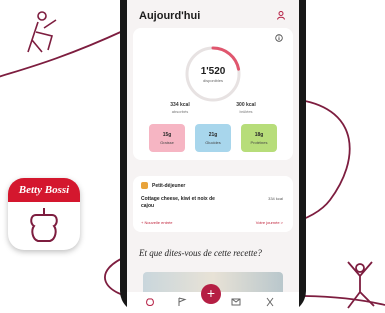 This screenshot has width=385, height=313. Describe the element at coordinates (246, 111) in the screenshot. I see `stat-label: brûlées` at that location.